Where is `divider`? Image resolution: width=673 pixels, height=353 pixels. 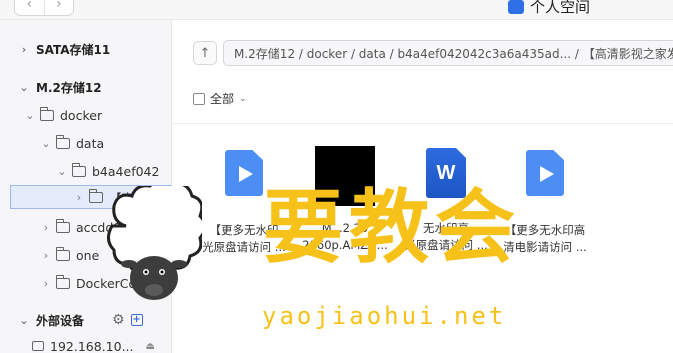 divider is located at coordinates (423, 123).